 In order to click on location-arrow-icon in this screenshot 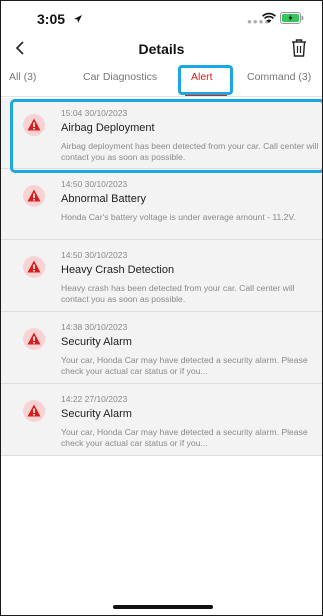, I will do `click(78, 19)`.